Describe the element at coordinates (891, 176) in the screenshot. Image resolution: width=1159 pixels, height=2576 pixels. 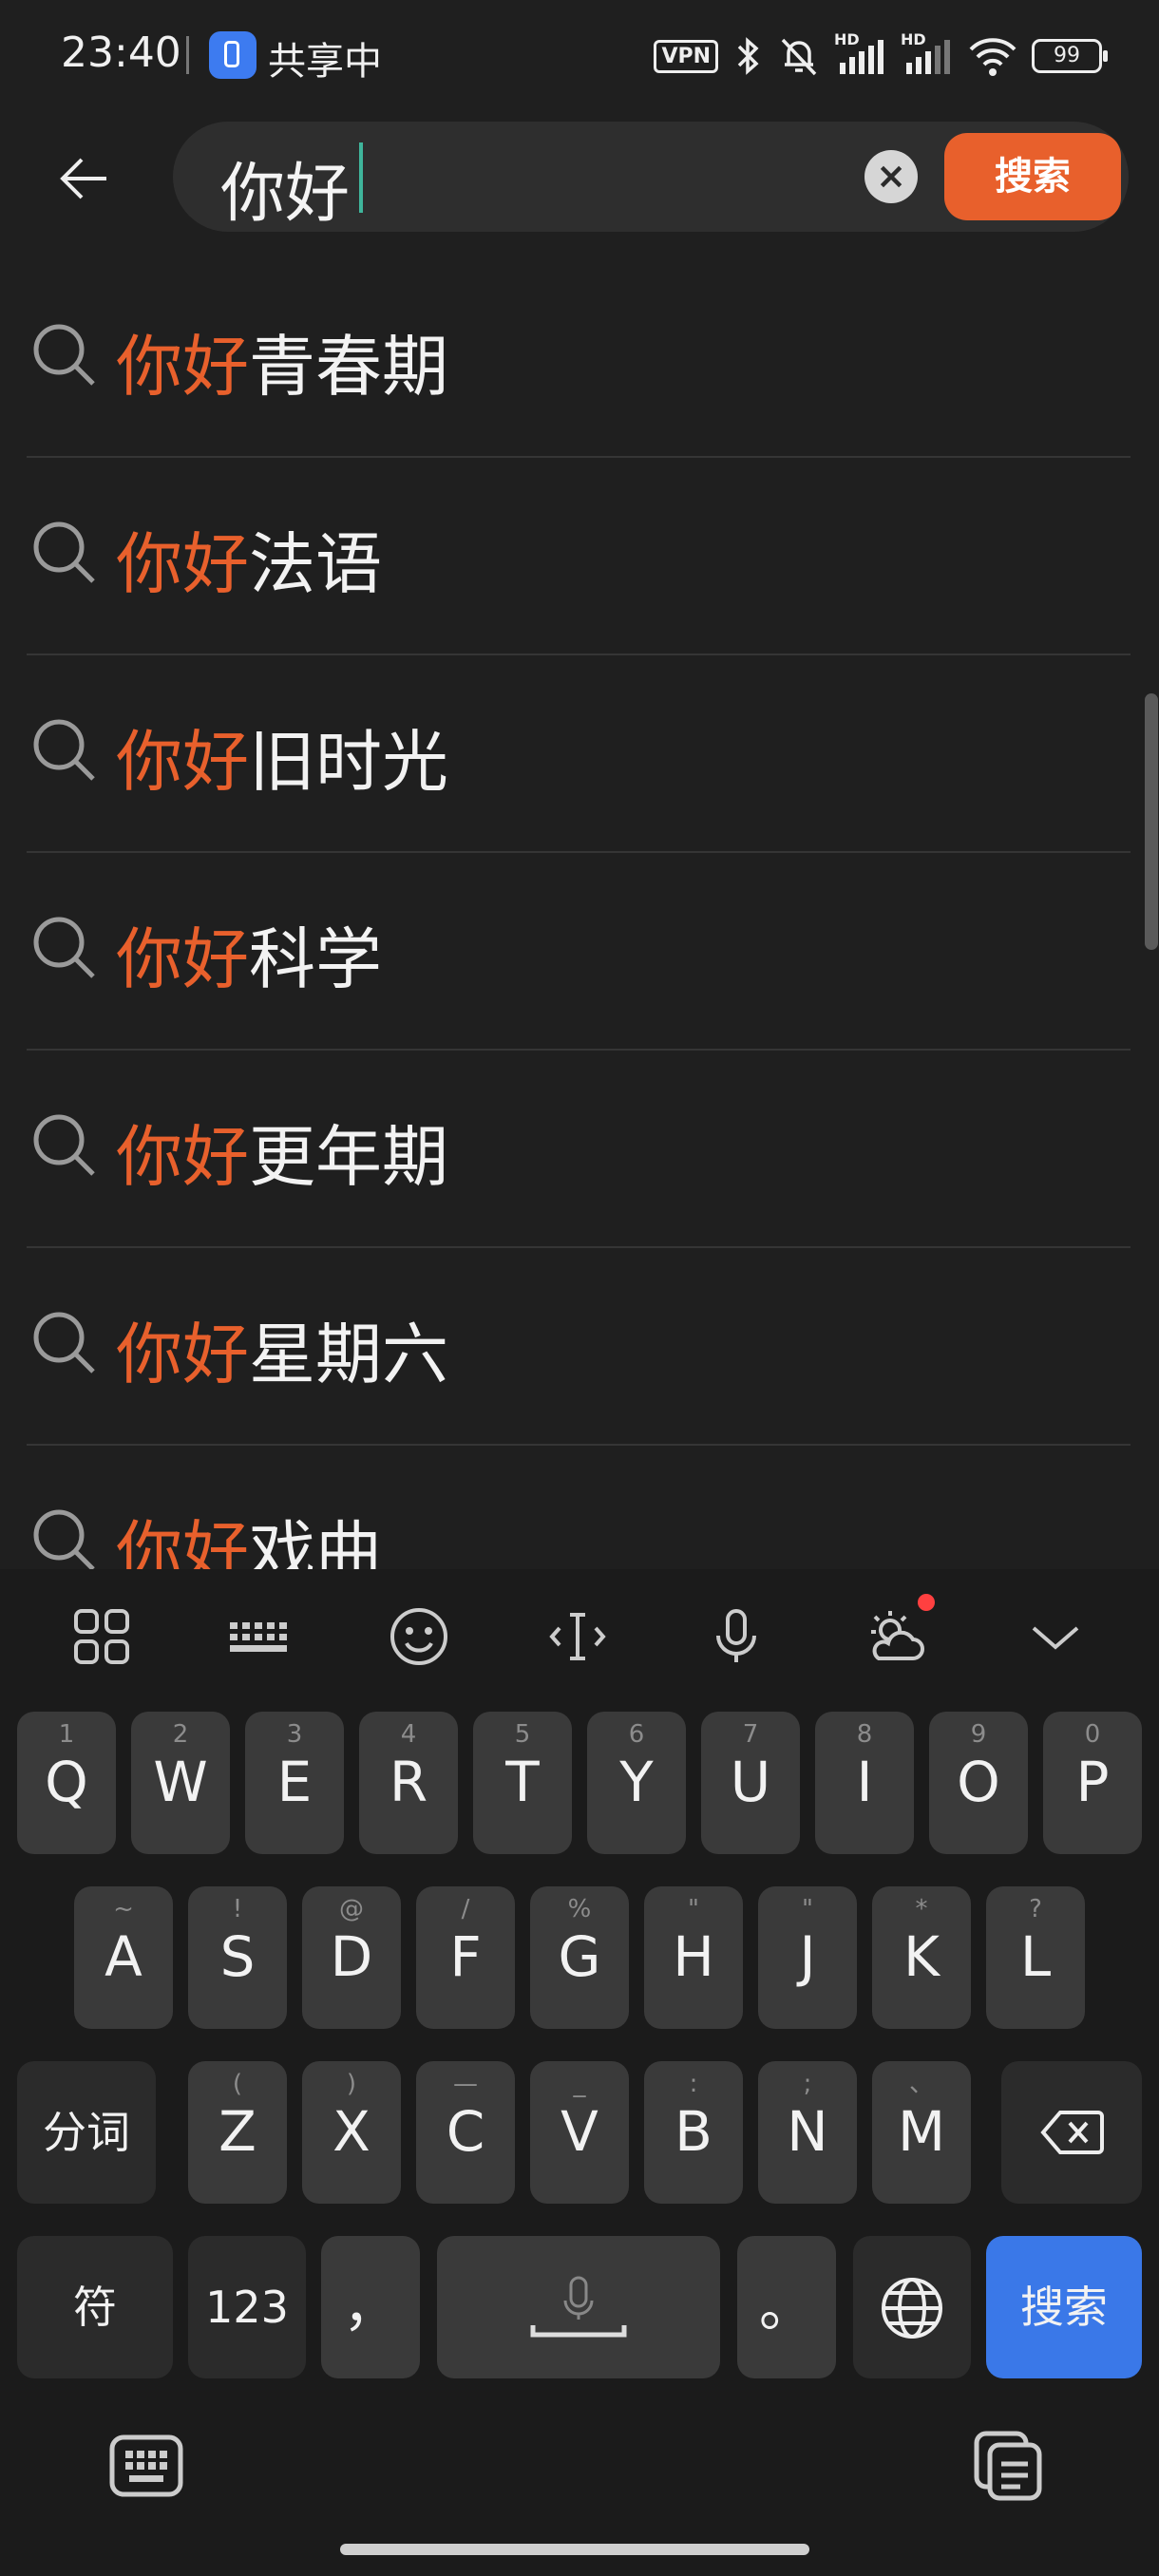
I see `clear-icon: ×` at that location.